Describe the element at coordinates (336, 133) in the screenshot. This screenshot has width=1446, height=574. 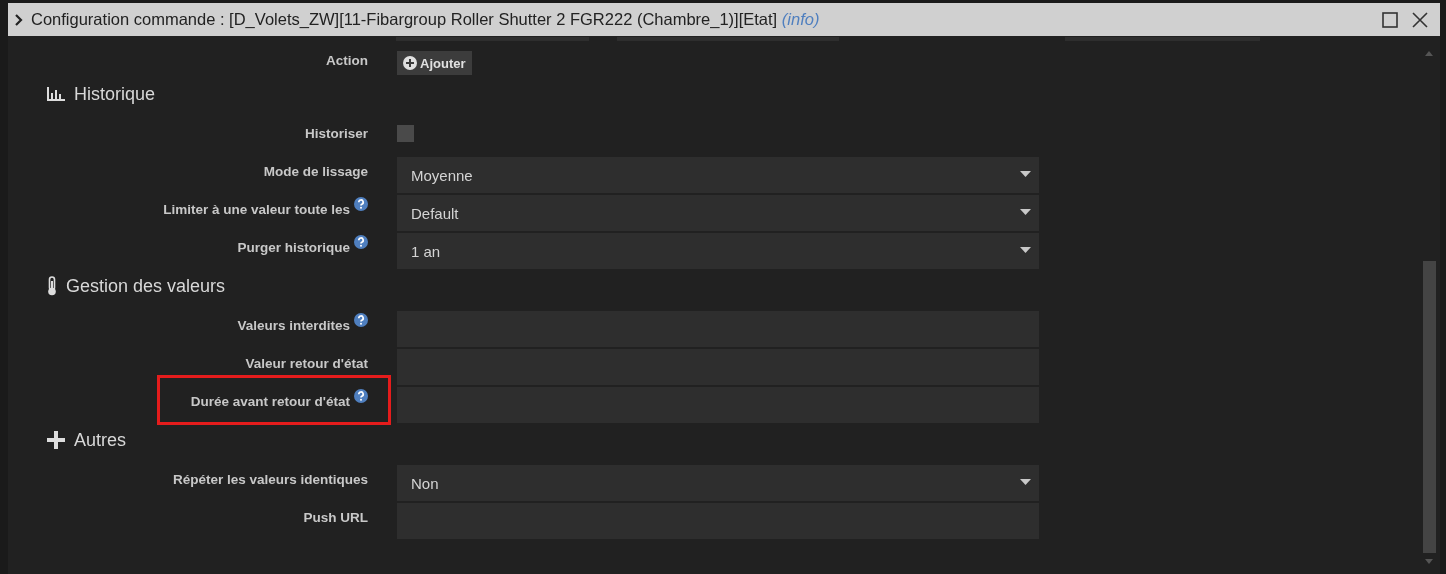
I see `field-label: Historiser` at that location.